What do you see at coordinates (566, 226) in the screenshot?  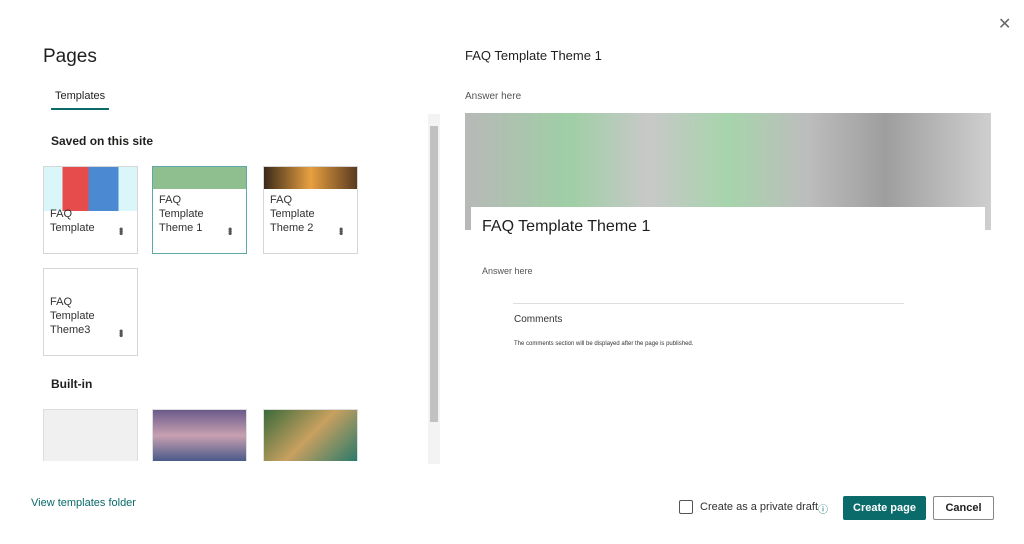 I see `preview-page-title: FAQ Template Theme 1` at bounding box center [566, 226].